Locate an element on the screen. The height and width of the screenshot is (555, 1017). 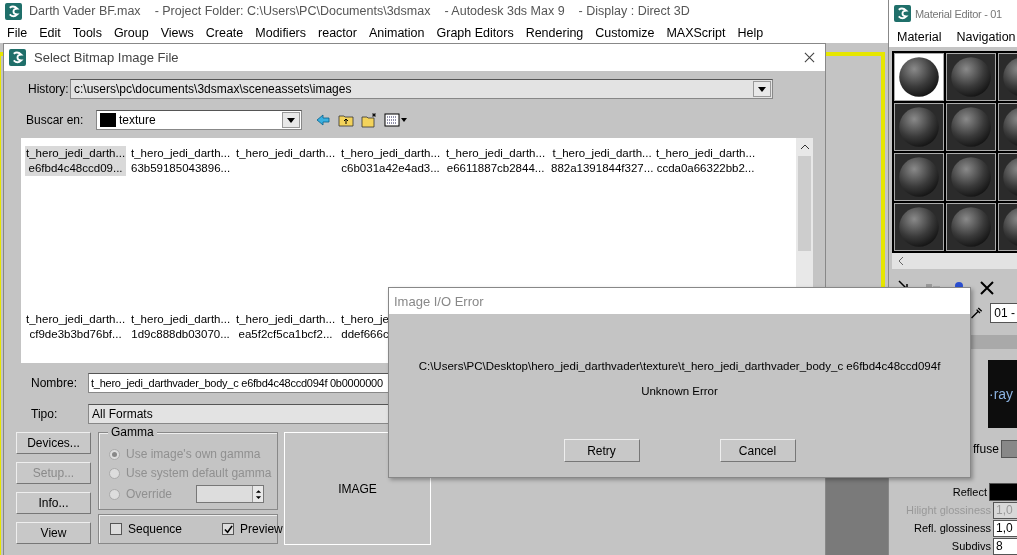
error-detail: Unknown Error is located at coordinates (679, 391).